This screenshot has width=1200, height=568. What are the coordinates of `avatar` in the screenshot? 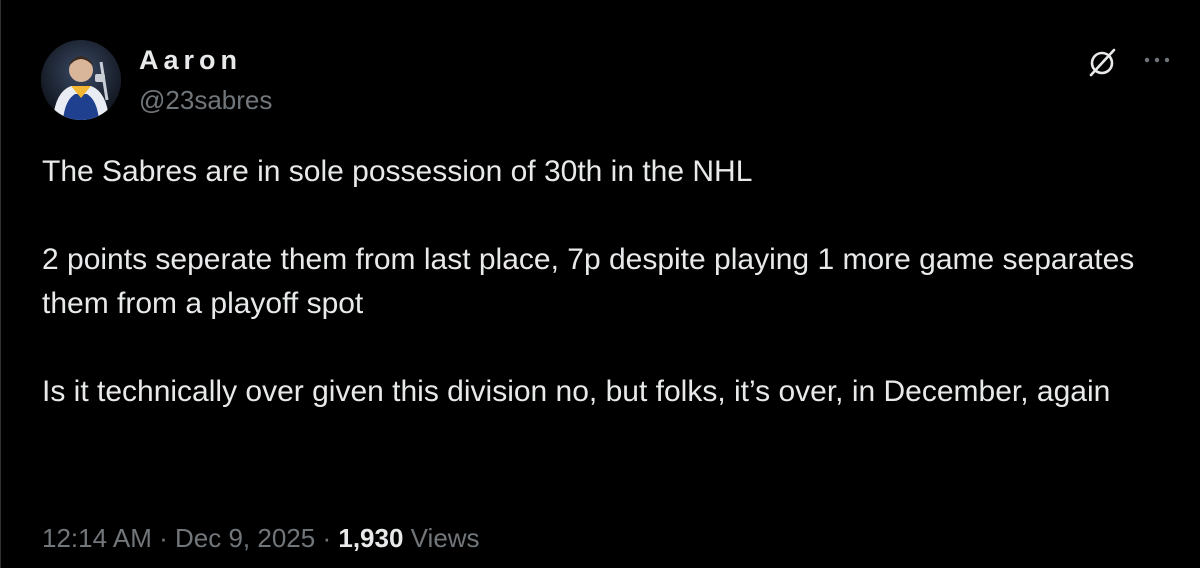 It's located at (81, 80).